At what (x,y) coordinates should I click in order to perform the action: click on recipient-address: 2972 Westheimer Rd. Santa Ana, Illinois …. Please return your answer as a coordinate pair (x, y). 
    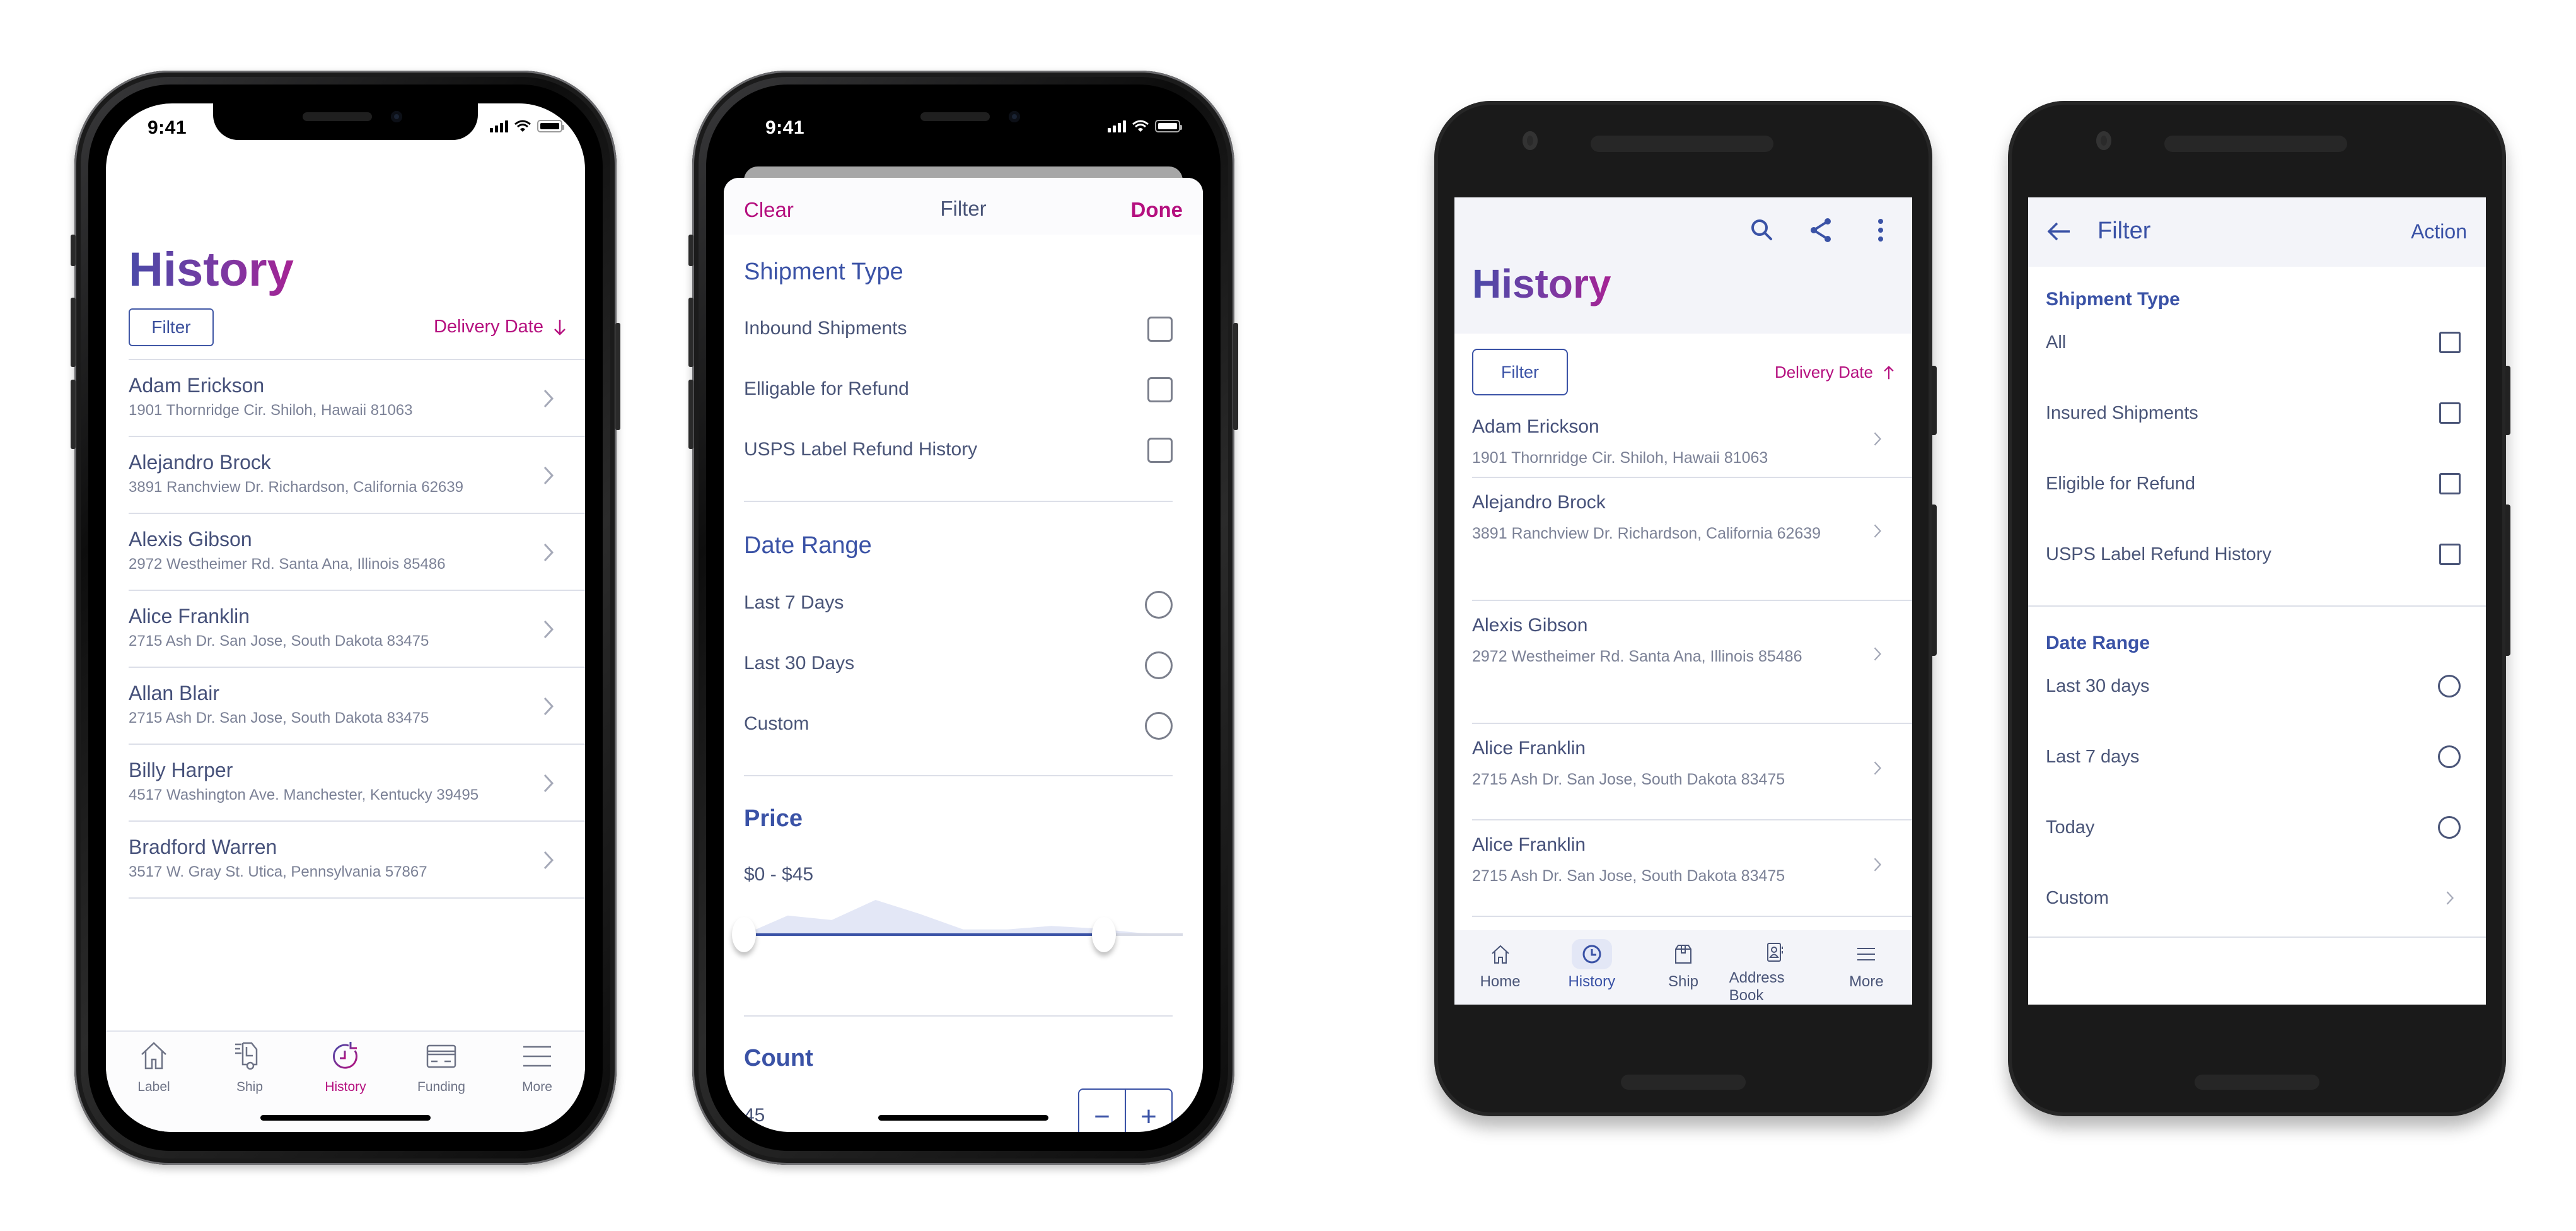
    Looking at the image, I should click on (288, 564).